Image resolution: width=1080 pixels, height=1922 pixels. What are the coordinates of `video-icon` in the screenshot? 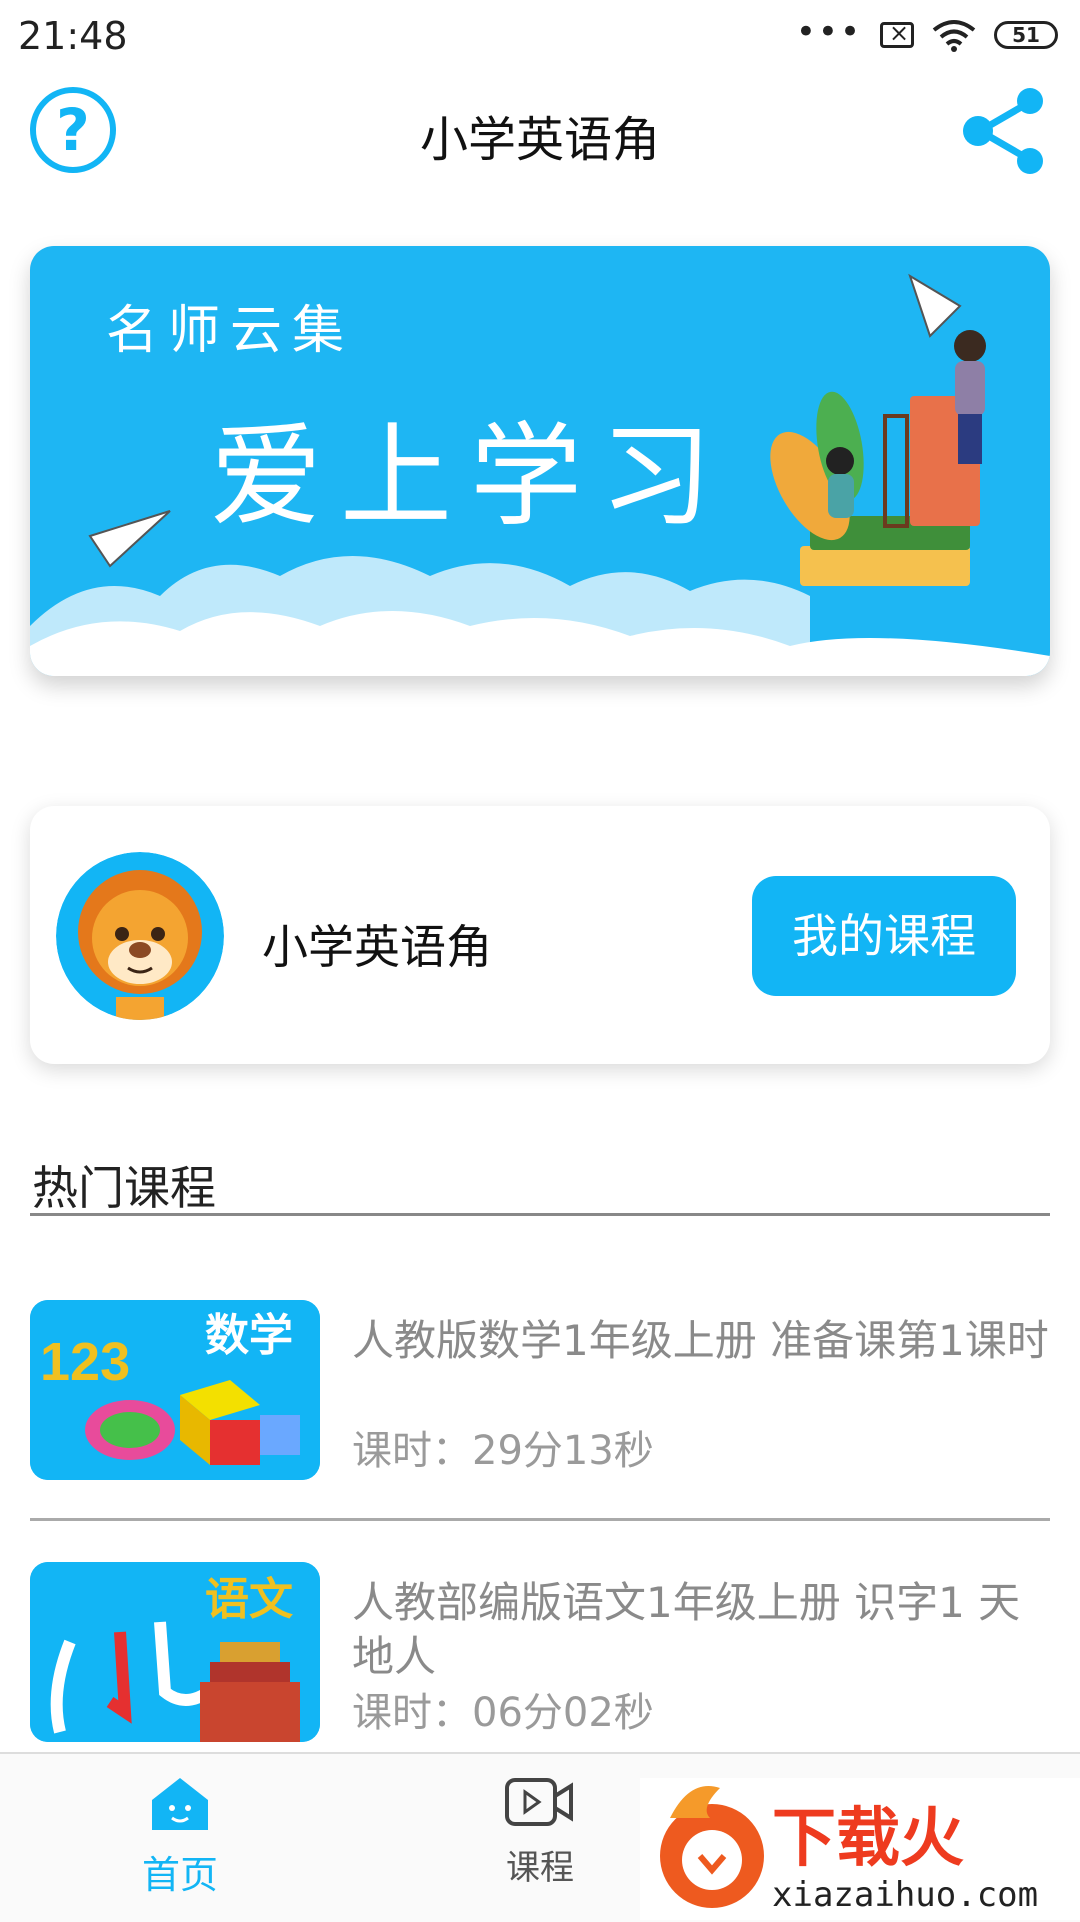 It's located at (539, 1802).